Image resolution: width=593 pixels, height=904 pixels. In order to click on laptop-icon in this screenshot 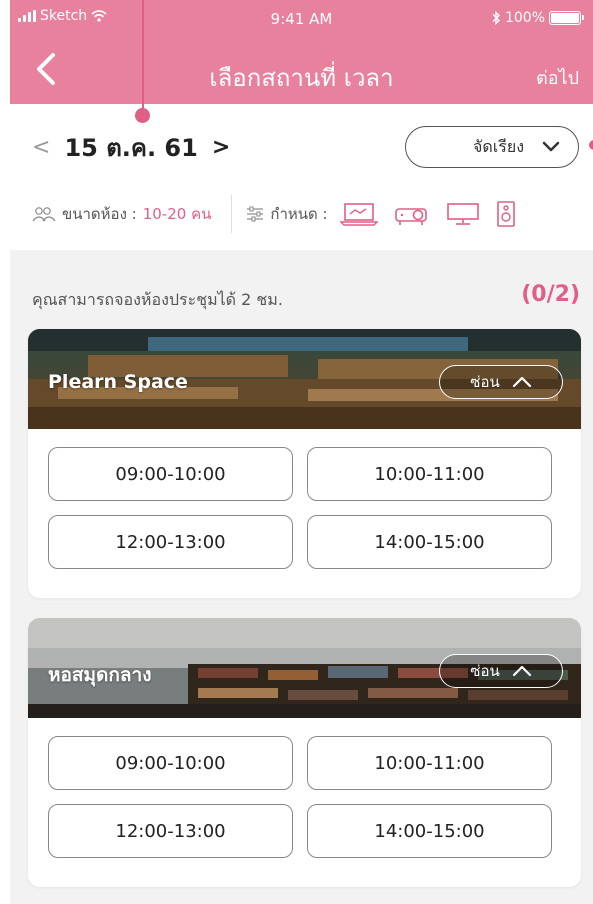, I will do `click(358, 214)`.